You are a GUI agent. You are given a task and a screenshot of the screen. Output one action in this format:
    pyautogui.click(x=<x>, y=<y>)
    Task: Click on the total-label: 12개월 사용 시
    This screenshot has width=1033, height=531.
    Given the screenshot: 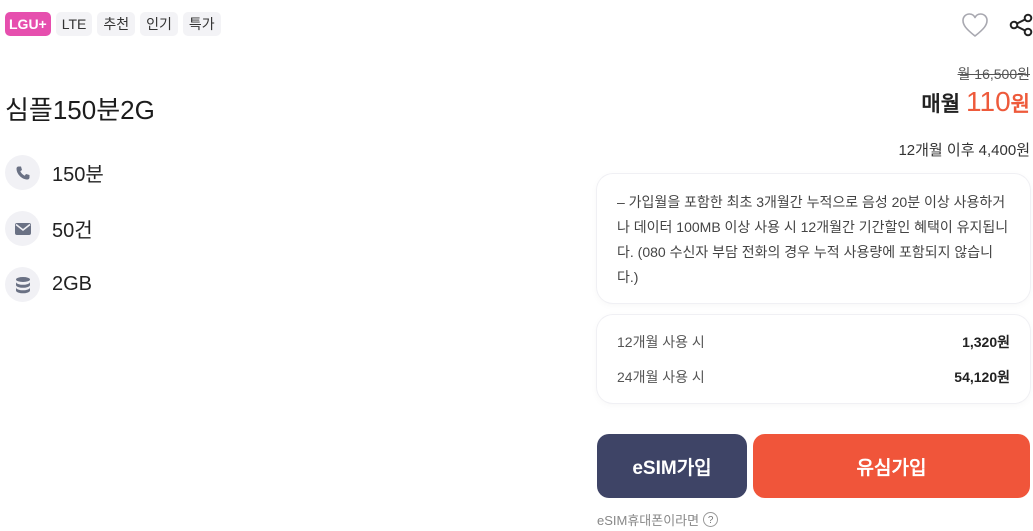 What is the action you would take?
    pyautogui.click(x=661, y=342)
    